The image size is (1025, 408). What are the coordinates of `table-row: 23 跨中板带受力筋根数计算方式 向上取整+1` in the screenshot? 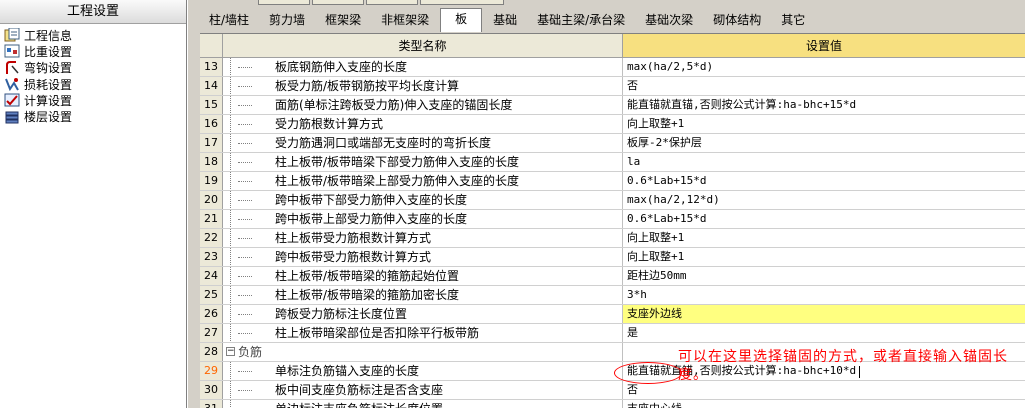 It's located at (612, 257).